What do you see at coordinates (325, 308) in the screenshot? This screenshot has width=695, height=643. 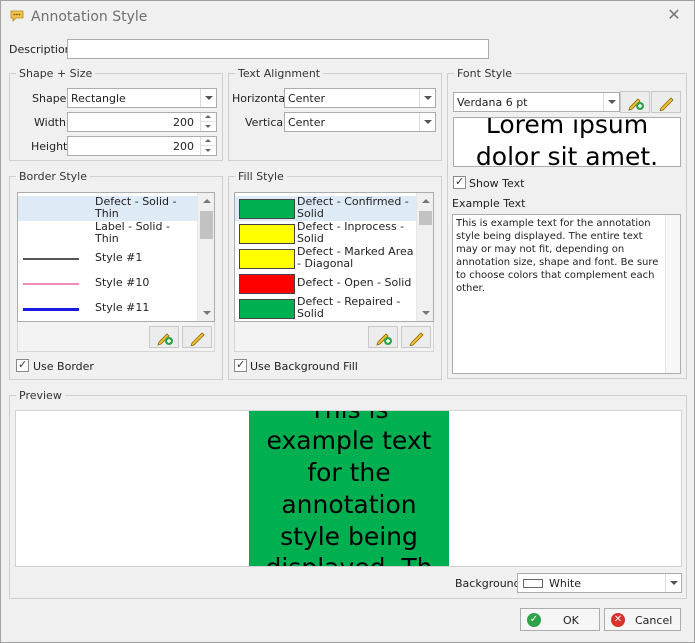 I see `list-item: Defect - Repaired - Solid` at bounding box center [325, 308].